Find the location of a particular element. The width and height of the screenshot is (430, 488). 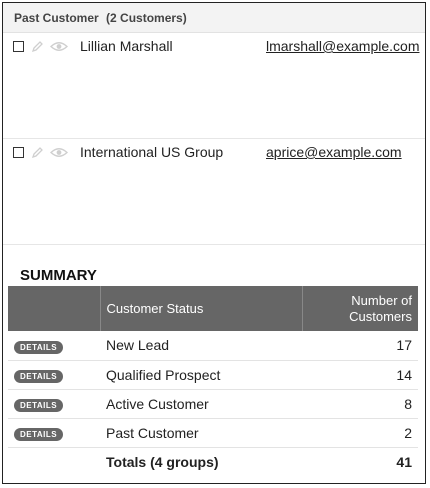

details-column-header is located at coordinates (54, 308).